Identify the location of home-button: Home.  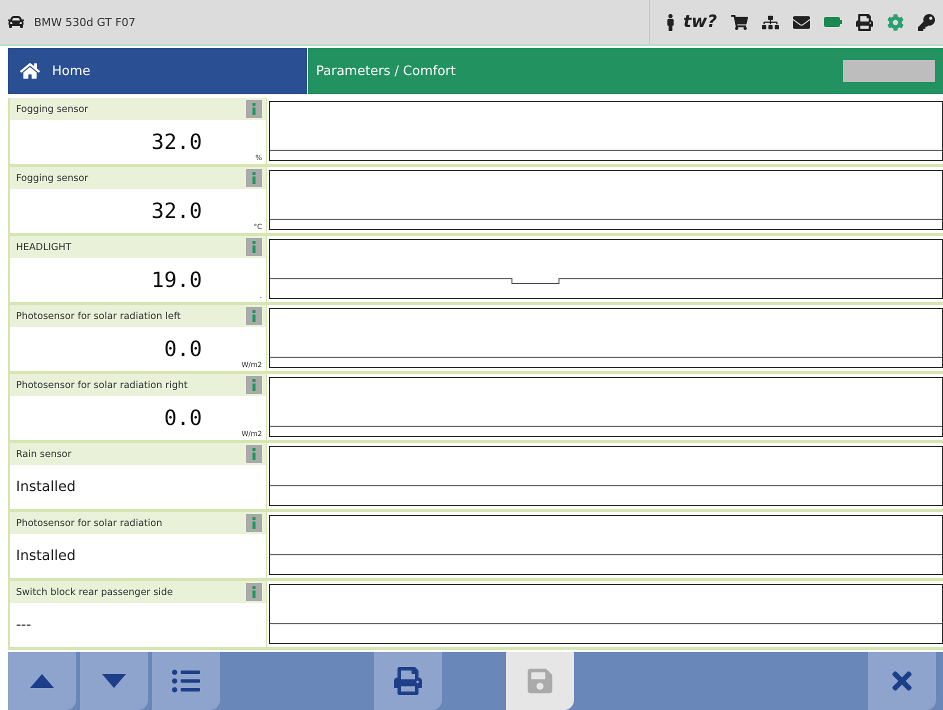
(158, 71).